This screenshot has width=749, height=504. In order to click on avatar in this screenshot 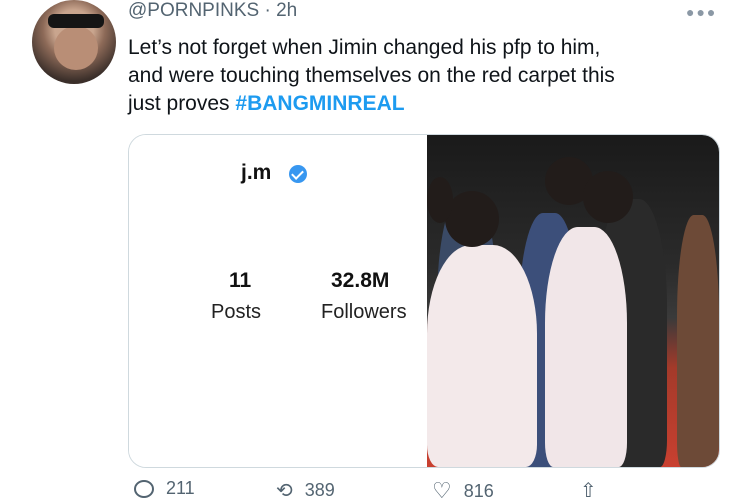, I will do `click(74, 42)`.